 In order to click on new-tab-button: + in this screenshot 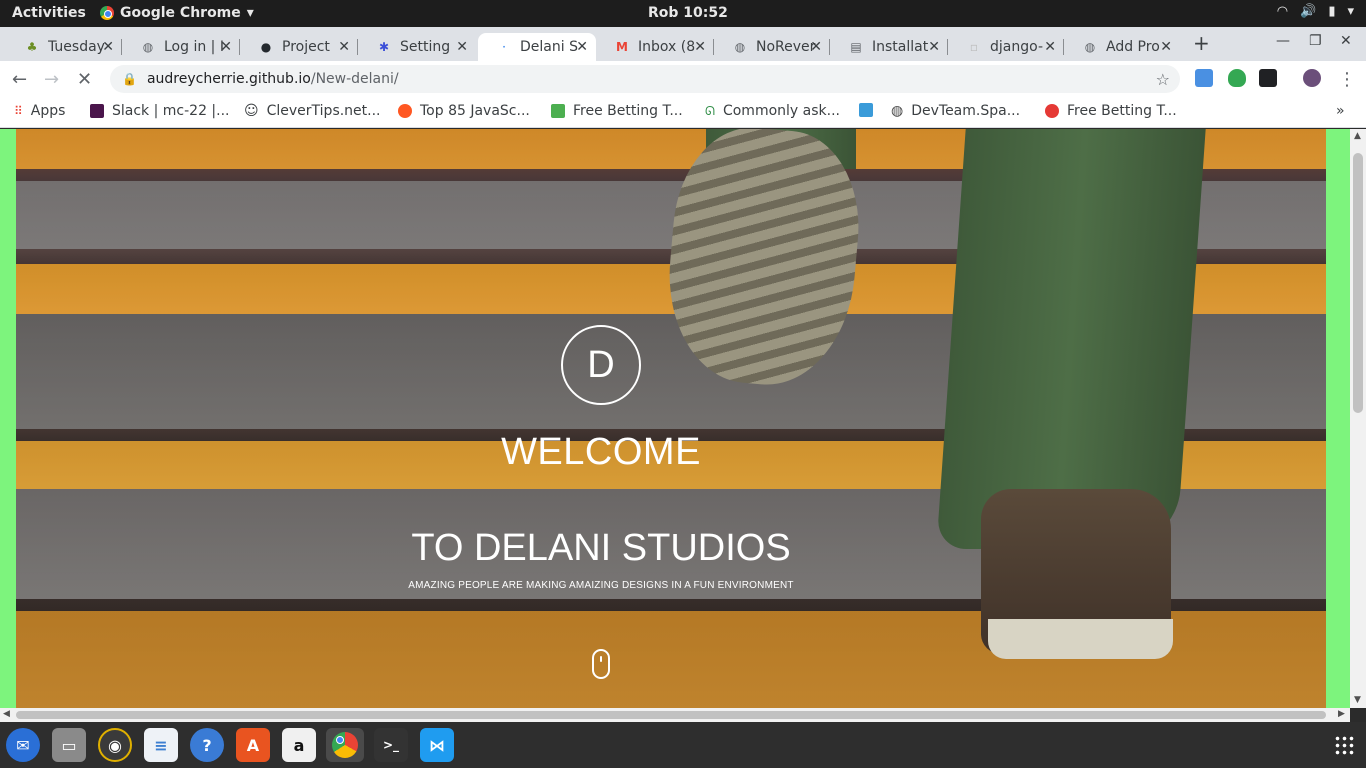, I will do `click(1201, 43)`.